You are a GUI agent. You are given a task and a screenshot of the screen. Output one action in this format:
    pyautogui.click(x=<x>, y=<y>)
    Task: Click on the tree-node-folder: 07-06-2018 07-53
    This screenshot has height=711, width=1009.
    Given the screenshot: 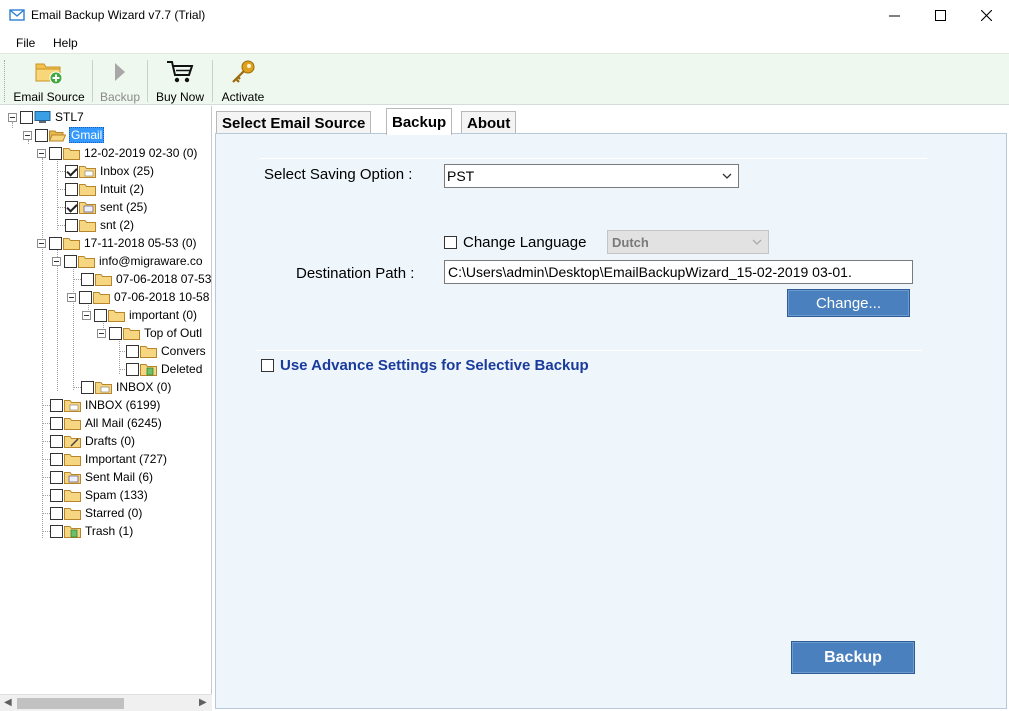 What is the action you would take?
    pyautogui.click(x=146, y=279)
    